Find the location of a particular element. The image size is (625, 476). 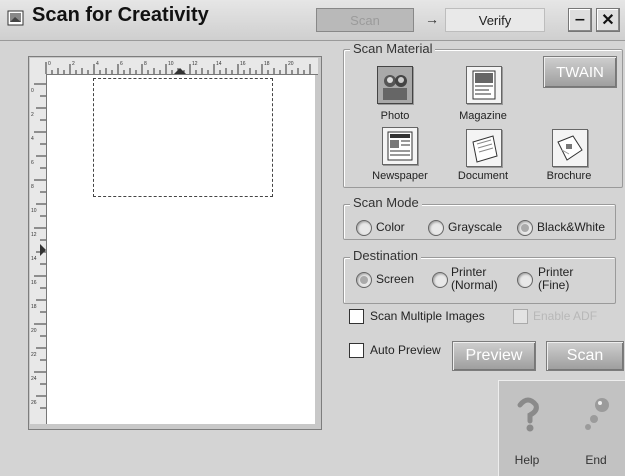

ruler-left-label: 20 is located at coordinates (34, 331).